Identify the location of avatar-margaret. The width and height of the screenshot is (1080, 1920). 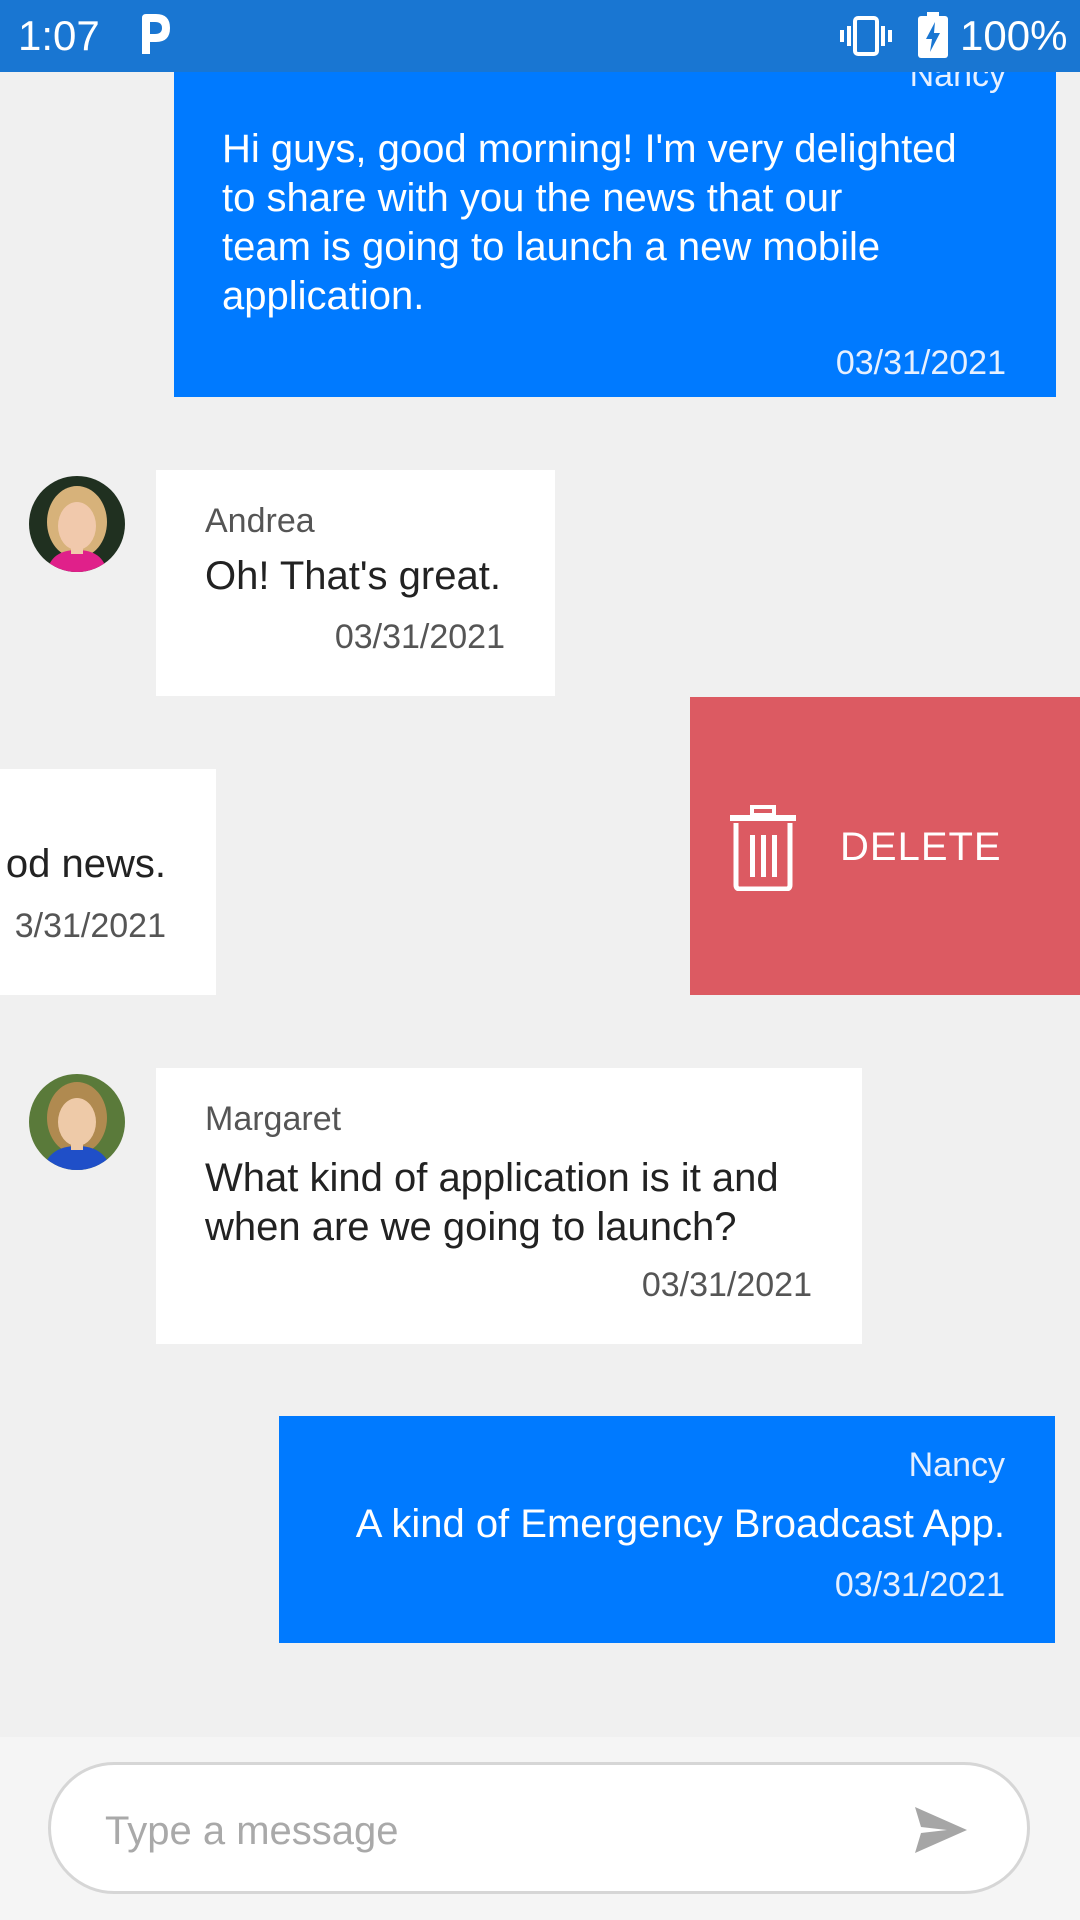
(77, 1122).